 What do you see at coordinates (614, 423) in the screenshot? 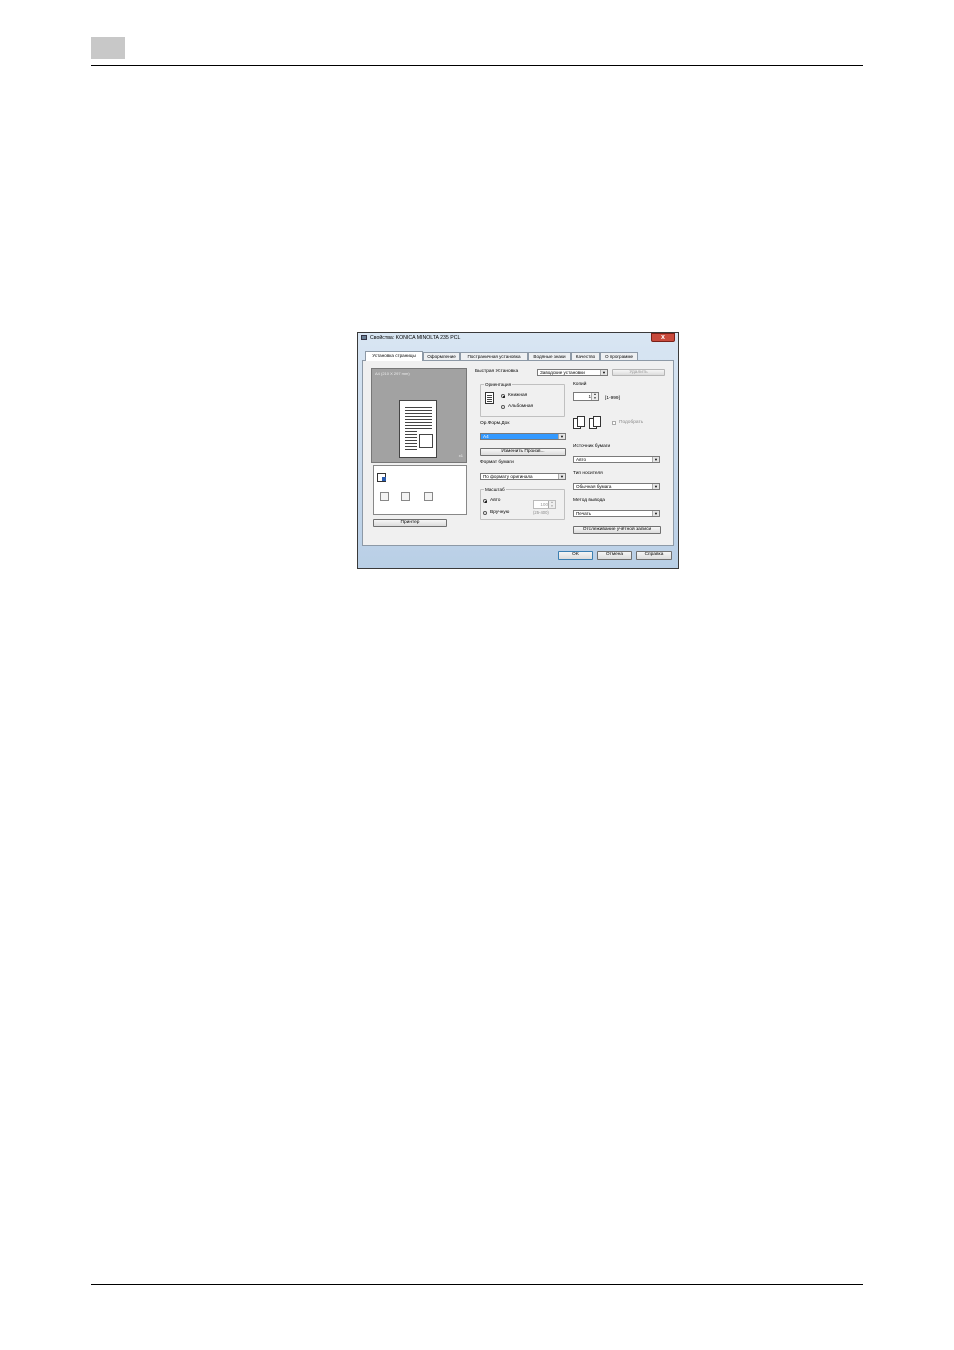
I see `collate-checkbox` at bounding box center [614, 423].